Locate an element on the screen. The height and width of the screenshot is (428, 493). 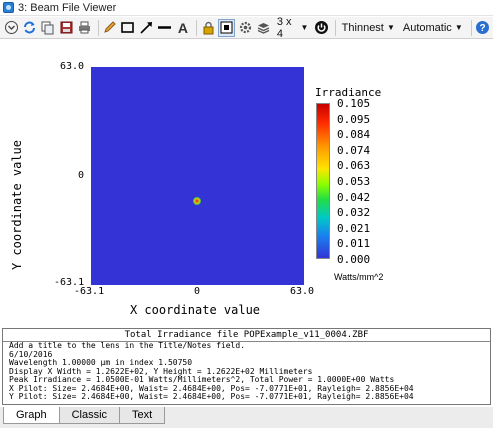
line-style-dropdown: Thinnest ▼ is located at coordinates (368, 28).